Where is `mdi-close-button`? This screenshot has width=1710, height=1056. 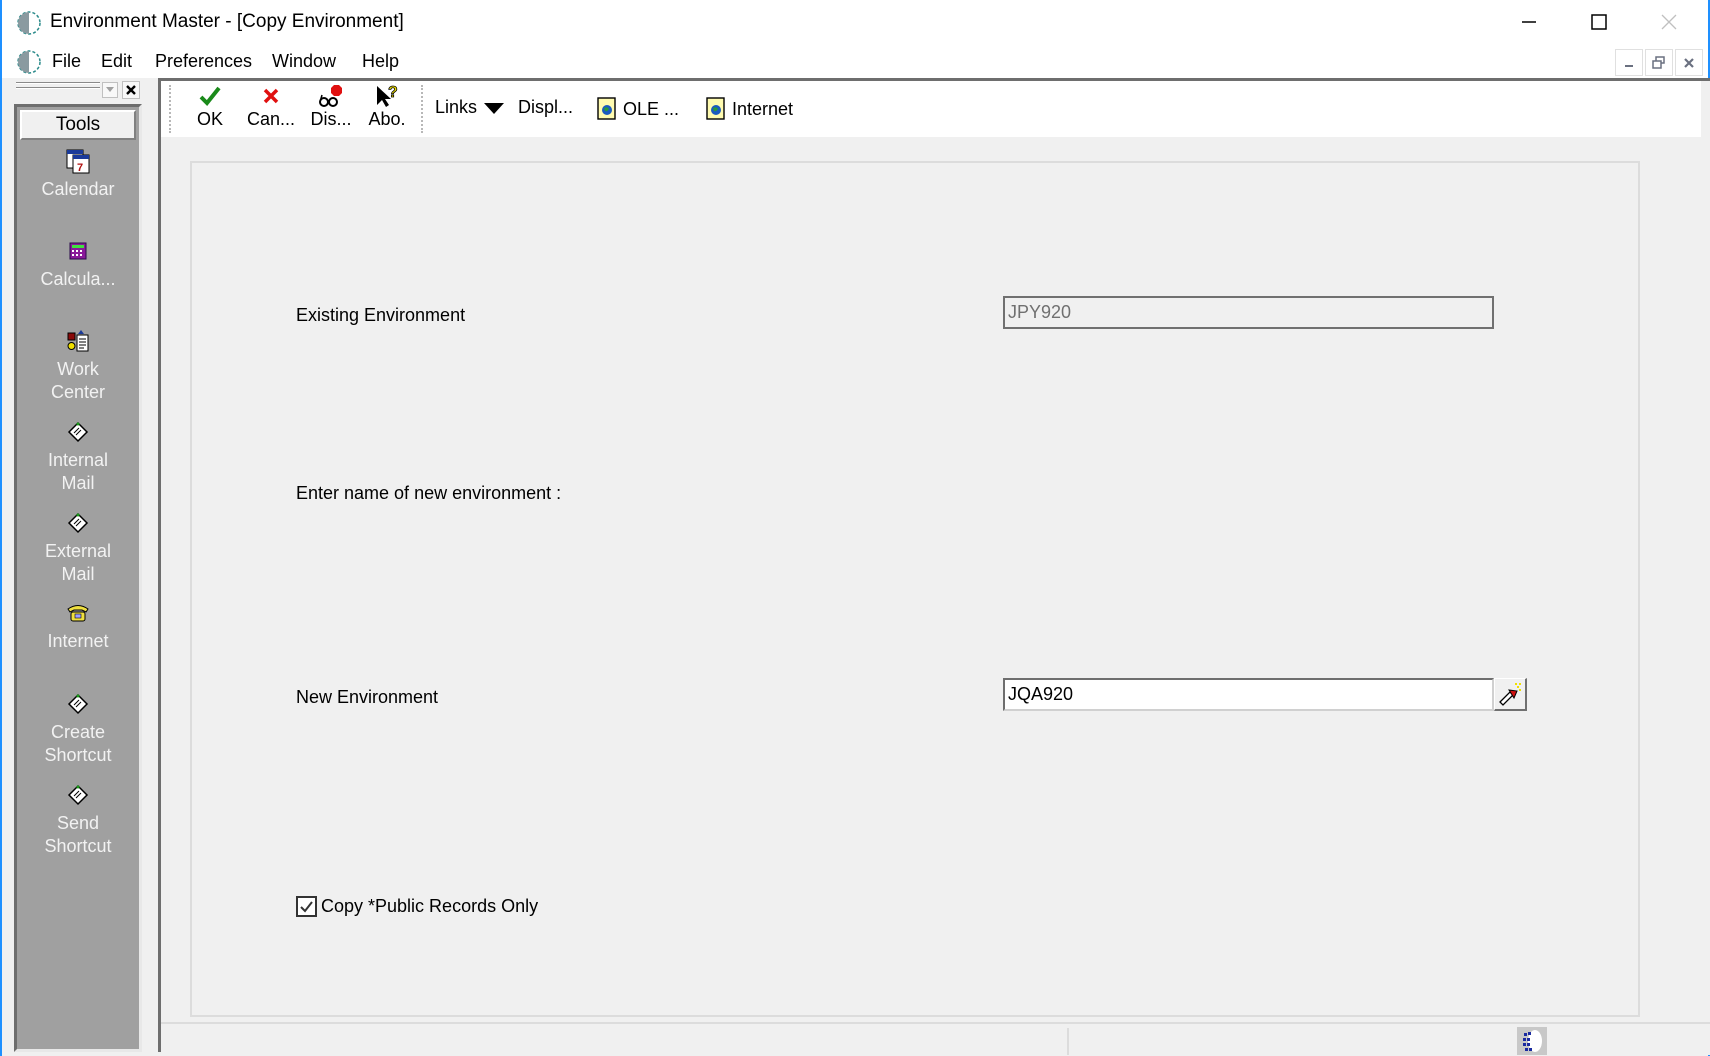 mdi-close-button is located at coordinates (1689, 62).